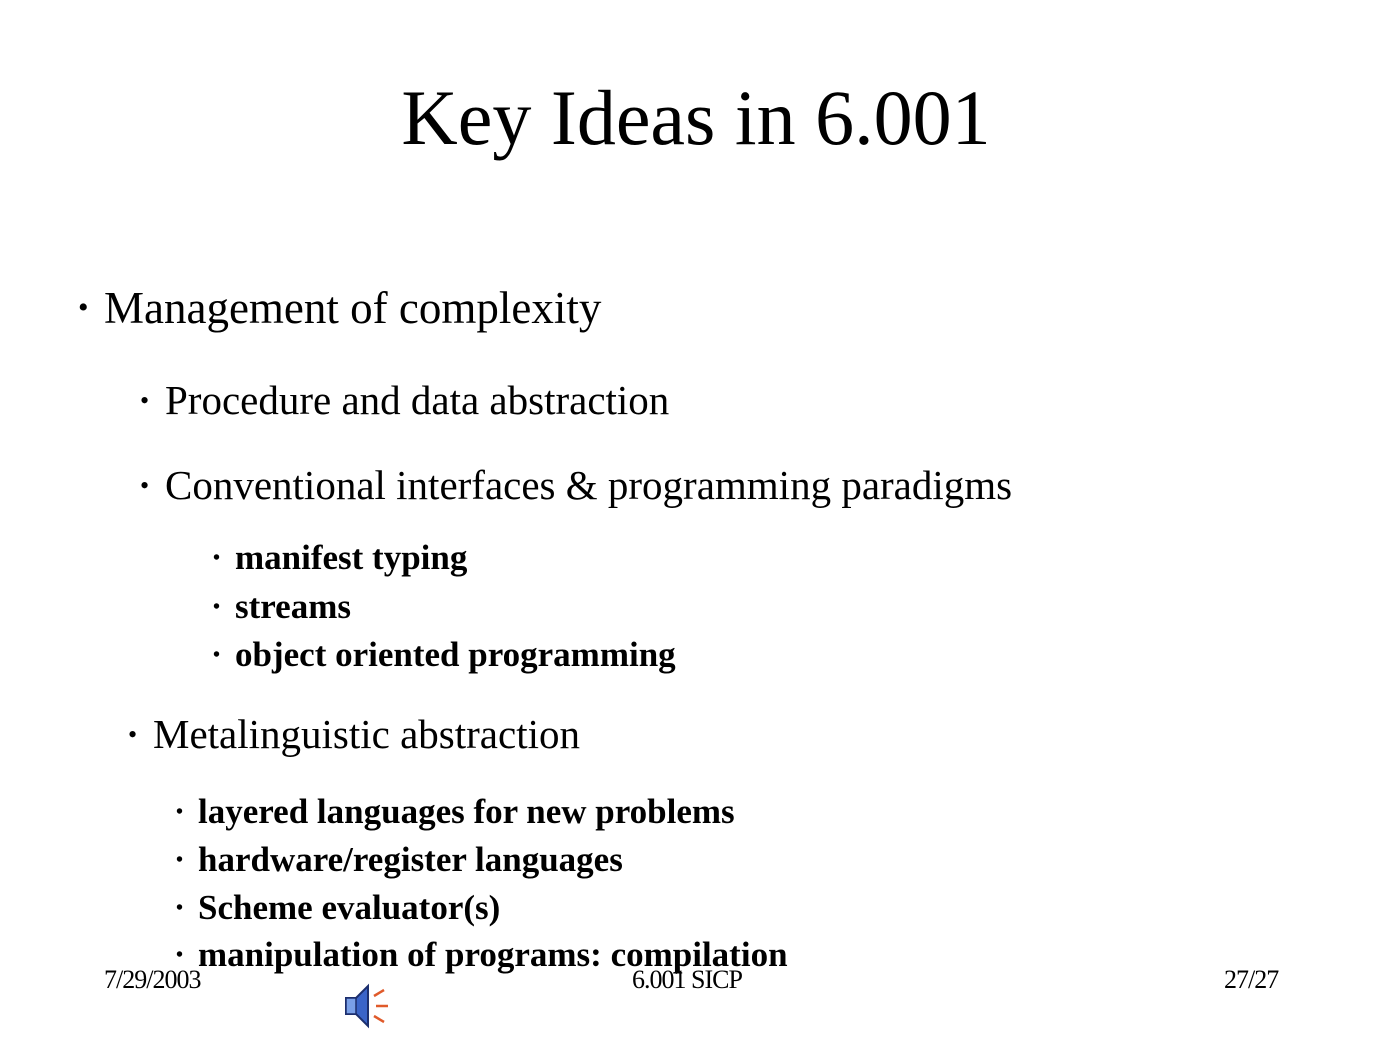  Describe the element at coordinates (351, 557) in the screenshot. I see `bullet-text: manifest typing` at that location.